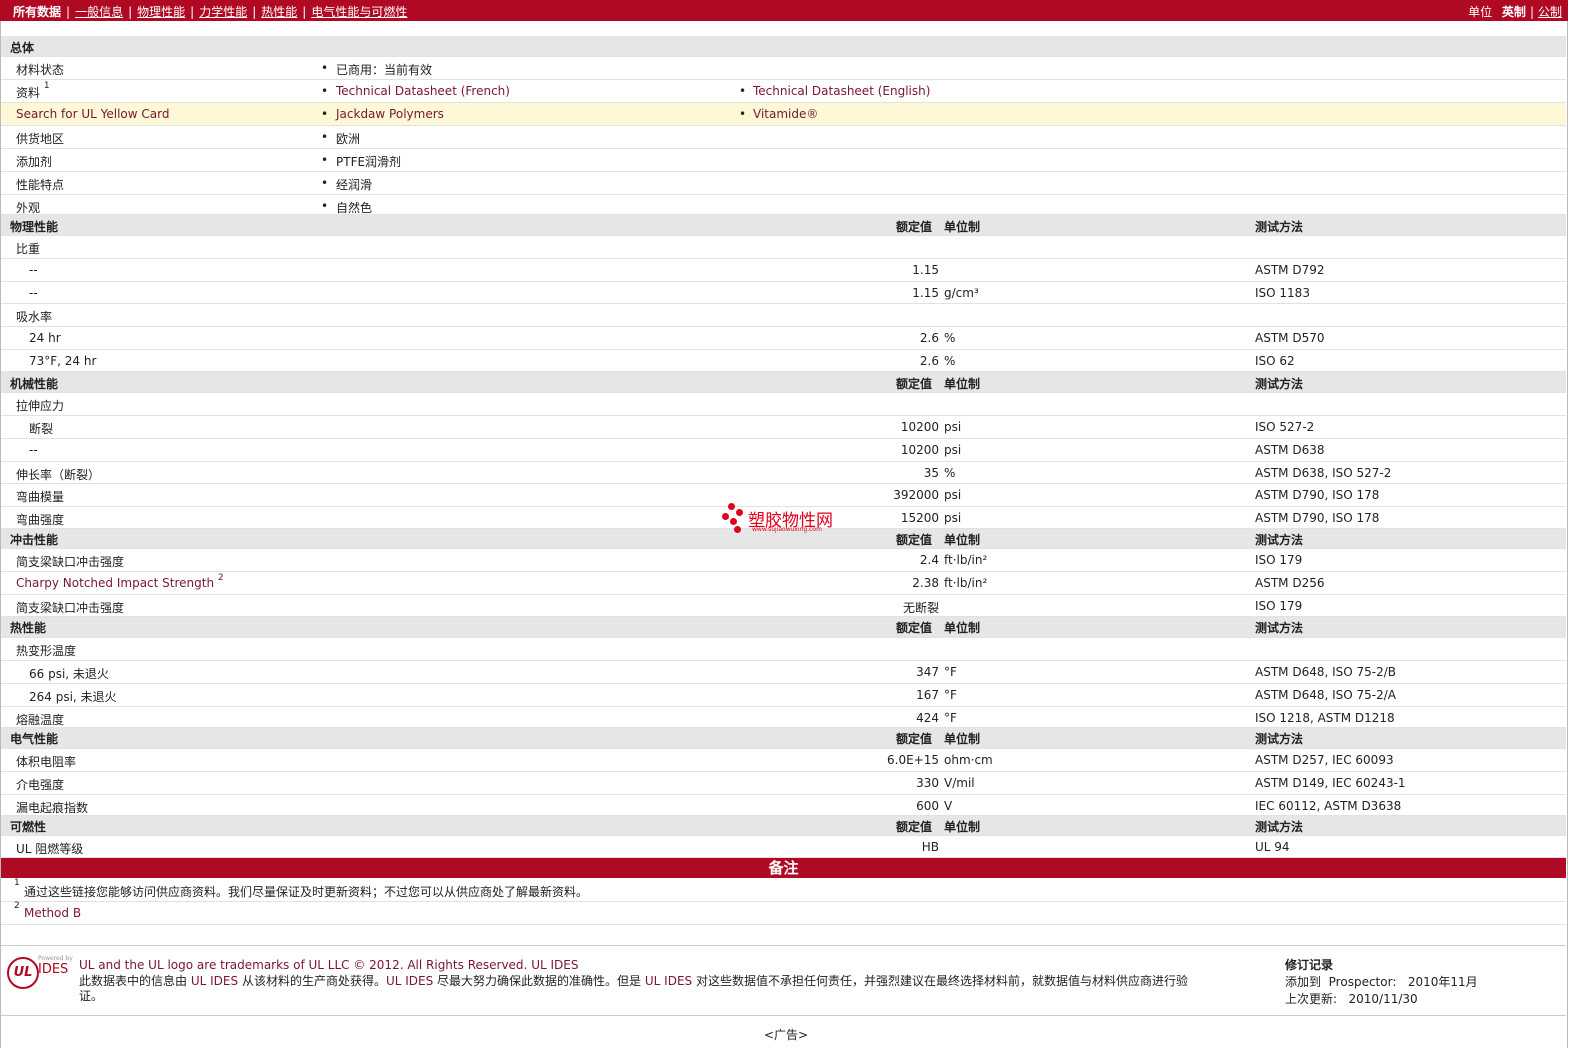 The width and height of the screenshot is (1583, 1048). Describe the element at coordinates (161, 12) in the screenshot. I see `tab-physical: 物理性能` at that location.